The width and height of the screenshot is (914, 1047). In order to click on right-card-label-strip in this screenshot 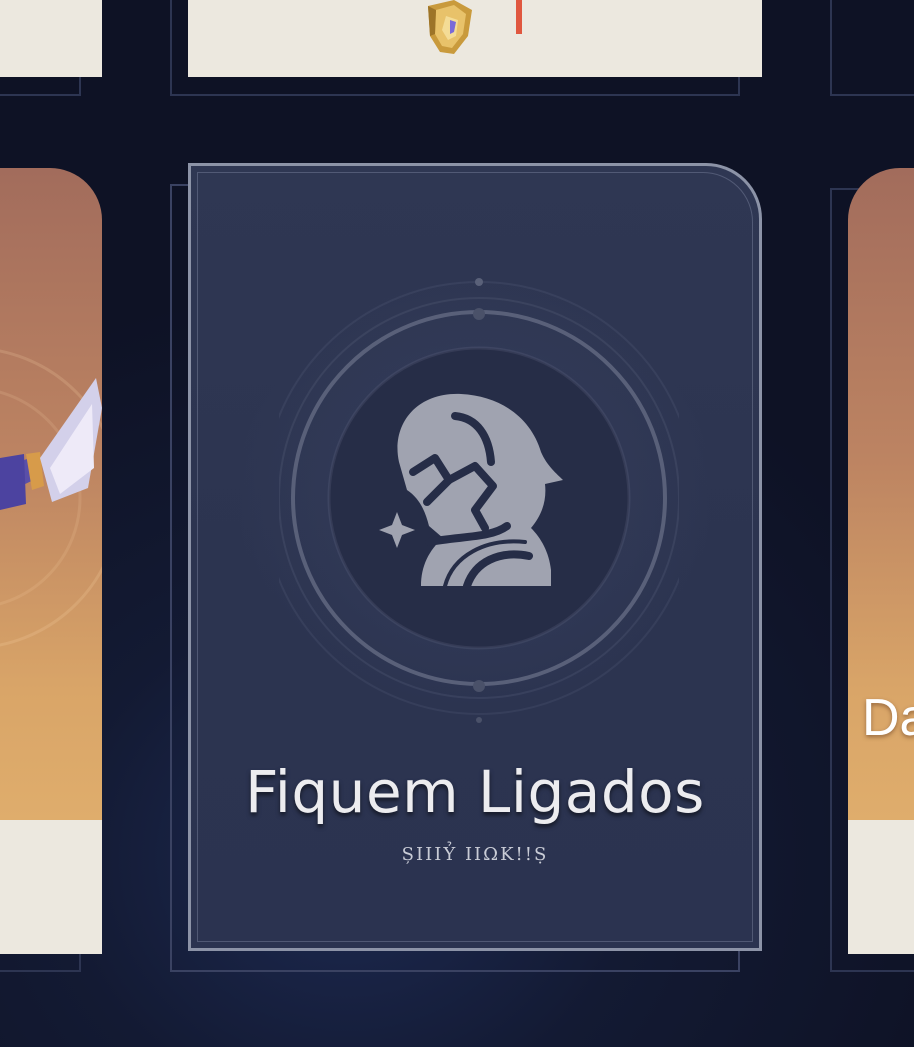, I will do `click(881, 887)`.